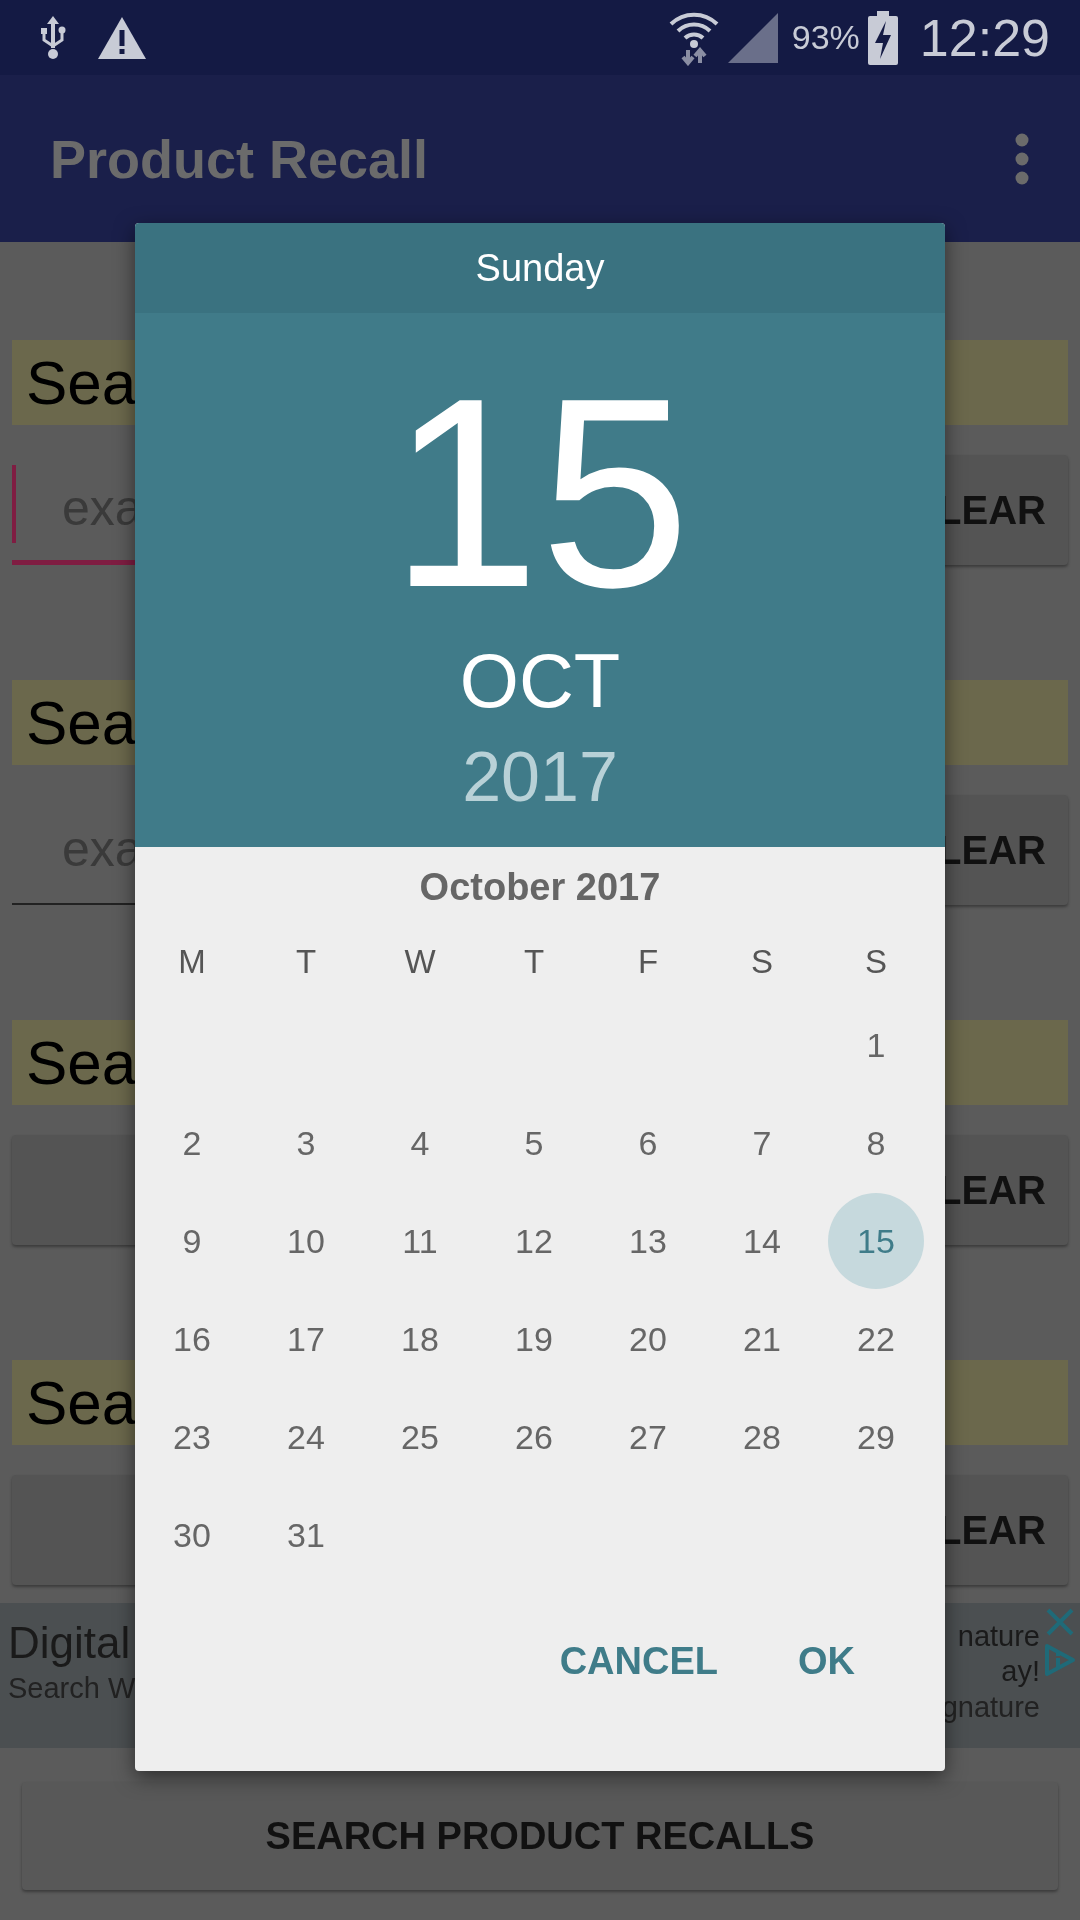  What do you see at coordinates (239, 158) in the screenshot?
I see `app-title: Product Recall` at bounding box center [239, 158].